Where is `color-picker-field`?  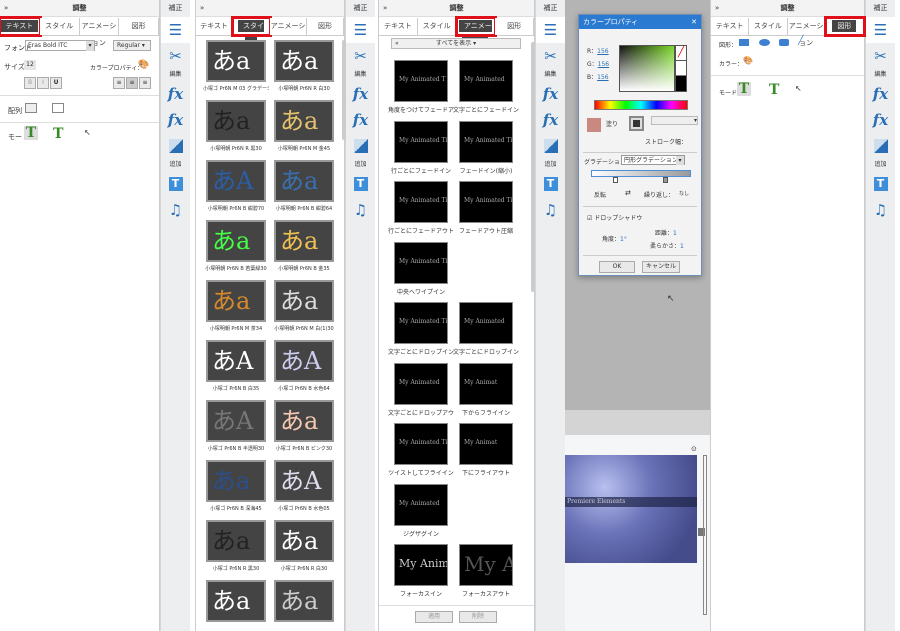
color-picker-field is located at coordinates (647, 68).